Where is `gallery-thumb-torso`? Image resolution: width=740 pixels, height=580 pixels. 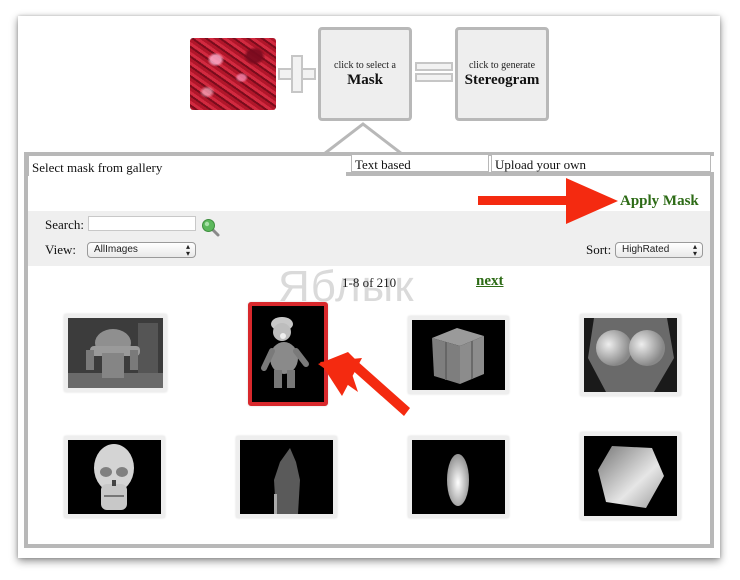 gallery-thumb-torso is located at coordinates (630, 355).